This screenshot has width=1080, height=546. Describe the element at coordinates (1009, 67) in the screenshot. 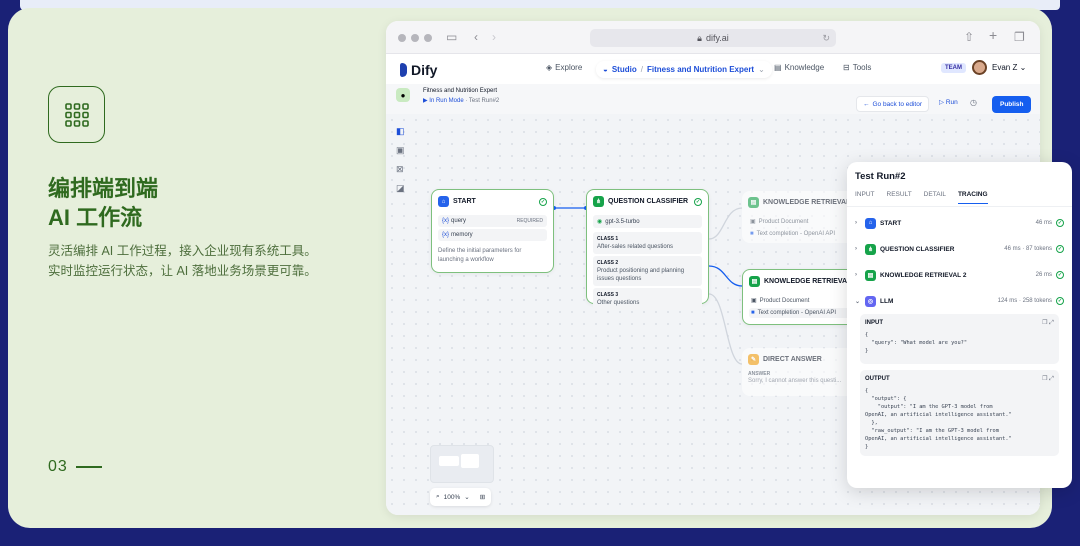

I see `user-menu: Evan Z ⌄` at that location.